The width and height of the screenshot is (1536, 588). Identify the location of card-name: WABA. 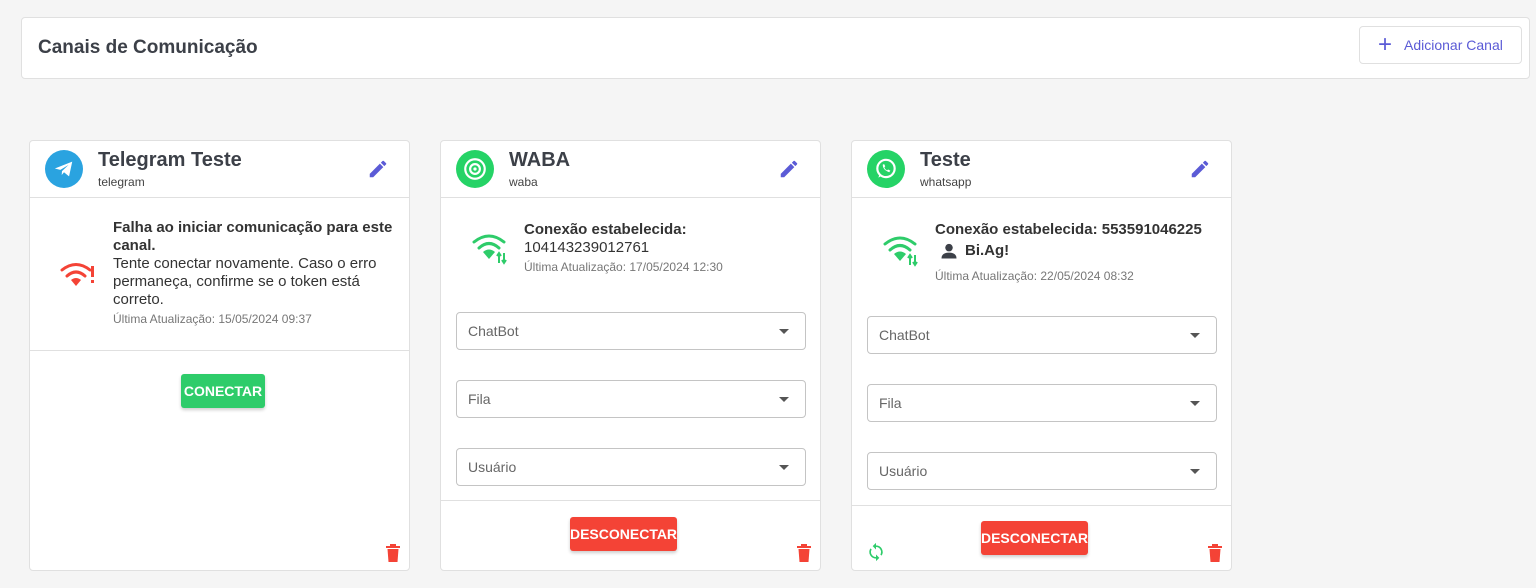
(540, 160).